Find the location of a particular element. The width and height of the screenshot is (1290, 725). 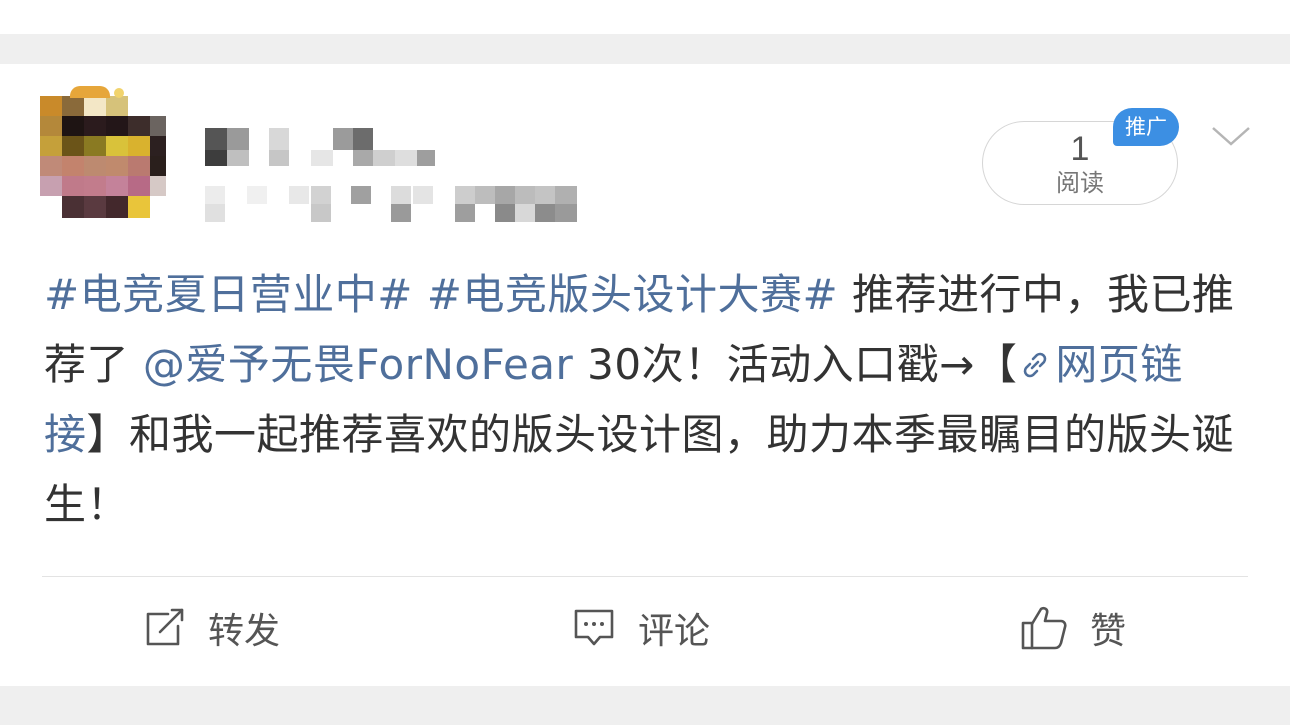

previous-card-bottom is located at coordinates (645, 17).